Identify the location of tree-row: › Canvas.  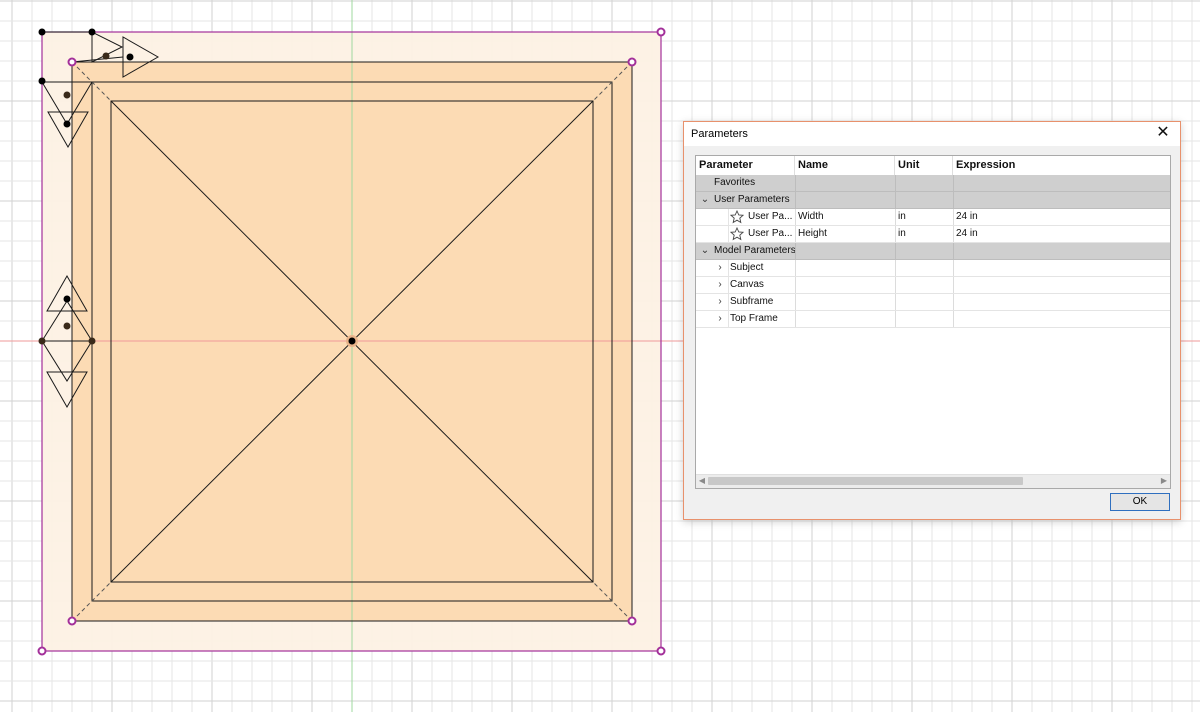
(933, 285).